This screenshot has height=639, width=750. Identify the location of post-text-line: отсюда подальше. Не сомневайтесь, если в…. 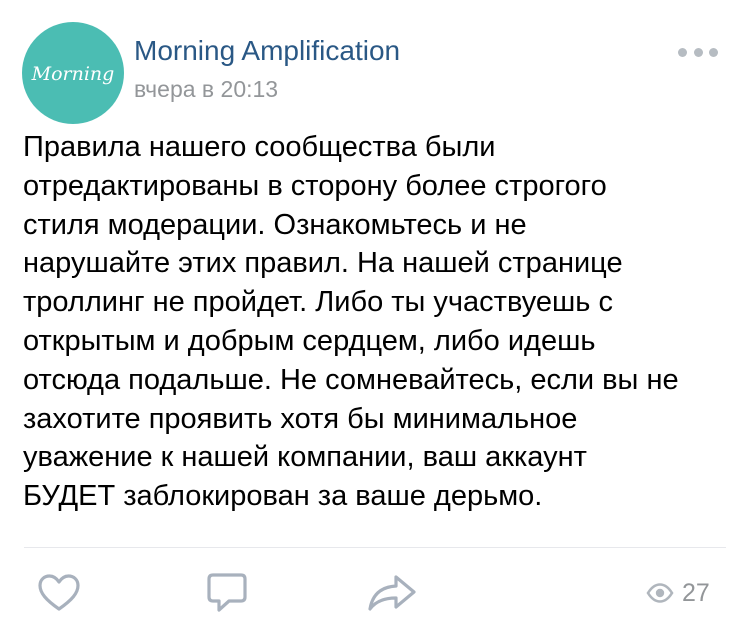
(351, 379).